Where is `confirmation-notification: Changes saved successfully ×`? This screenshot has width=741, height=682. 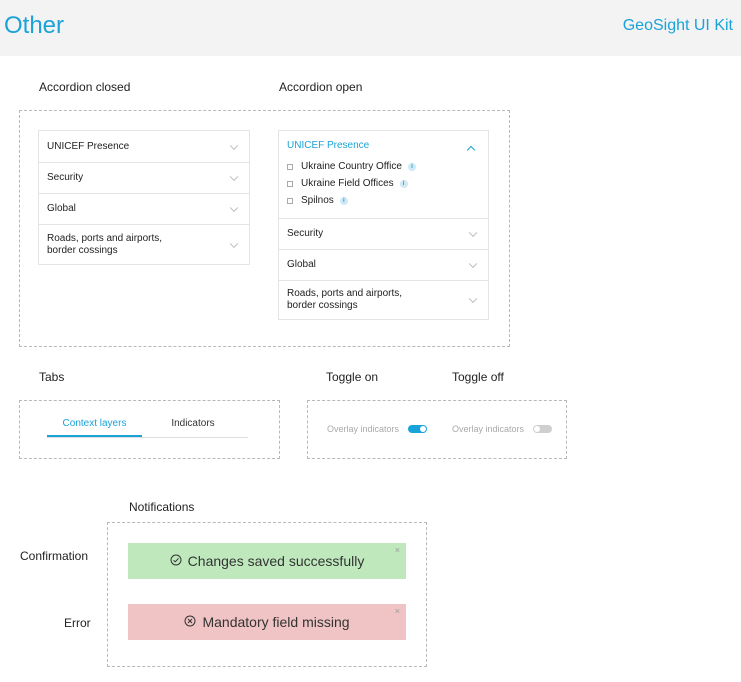
confirmation-notification: Changes saved successfully × is located at coordinates (267, 561).